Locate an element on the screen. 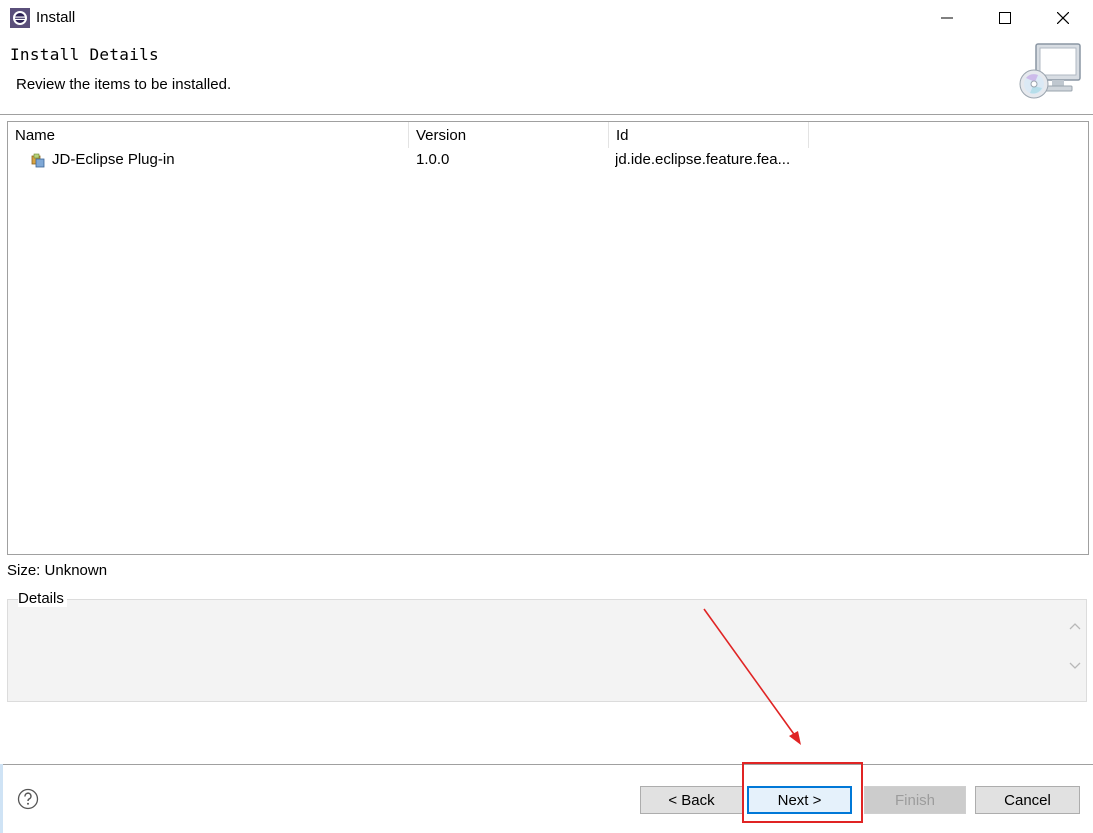 The height and width of the screenshot is (833, 1093). computer-install-icon is located at coordinates (1051, 71).